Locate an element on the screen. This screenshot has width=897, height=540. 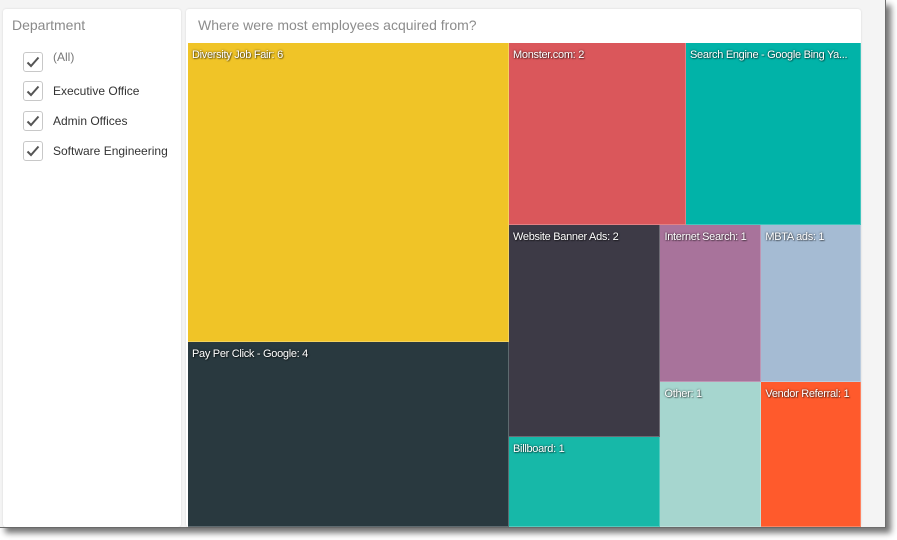
slicer-item-label: Executive Office is located at coordinates (96, 91).